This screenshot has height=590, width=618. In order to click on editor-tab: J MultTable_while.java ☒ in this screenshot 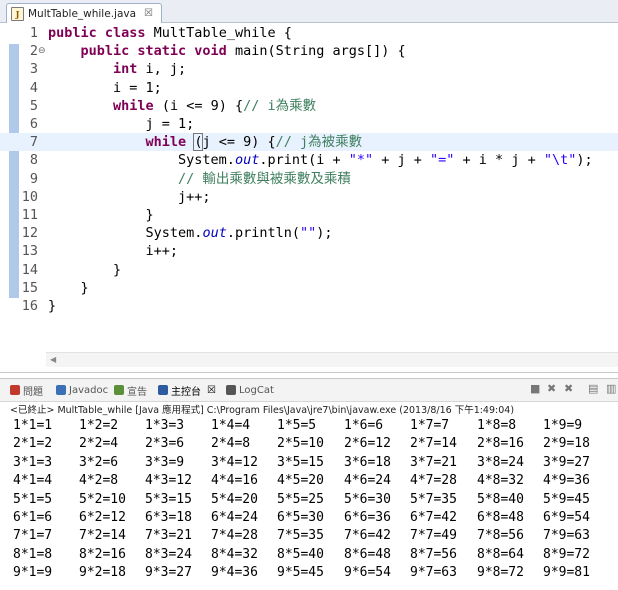, I will do `click(84, 13)`.